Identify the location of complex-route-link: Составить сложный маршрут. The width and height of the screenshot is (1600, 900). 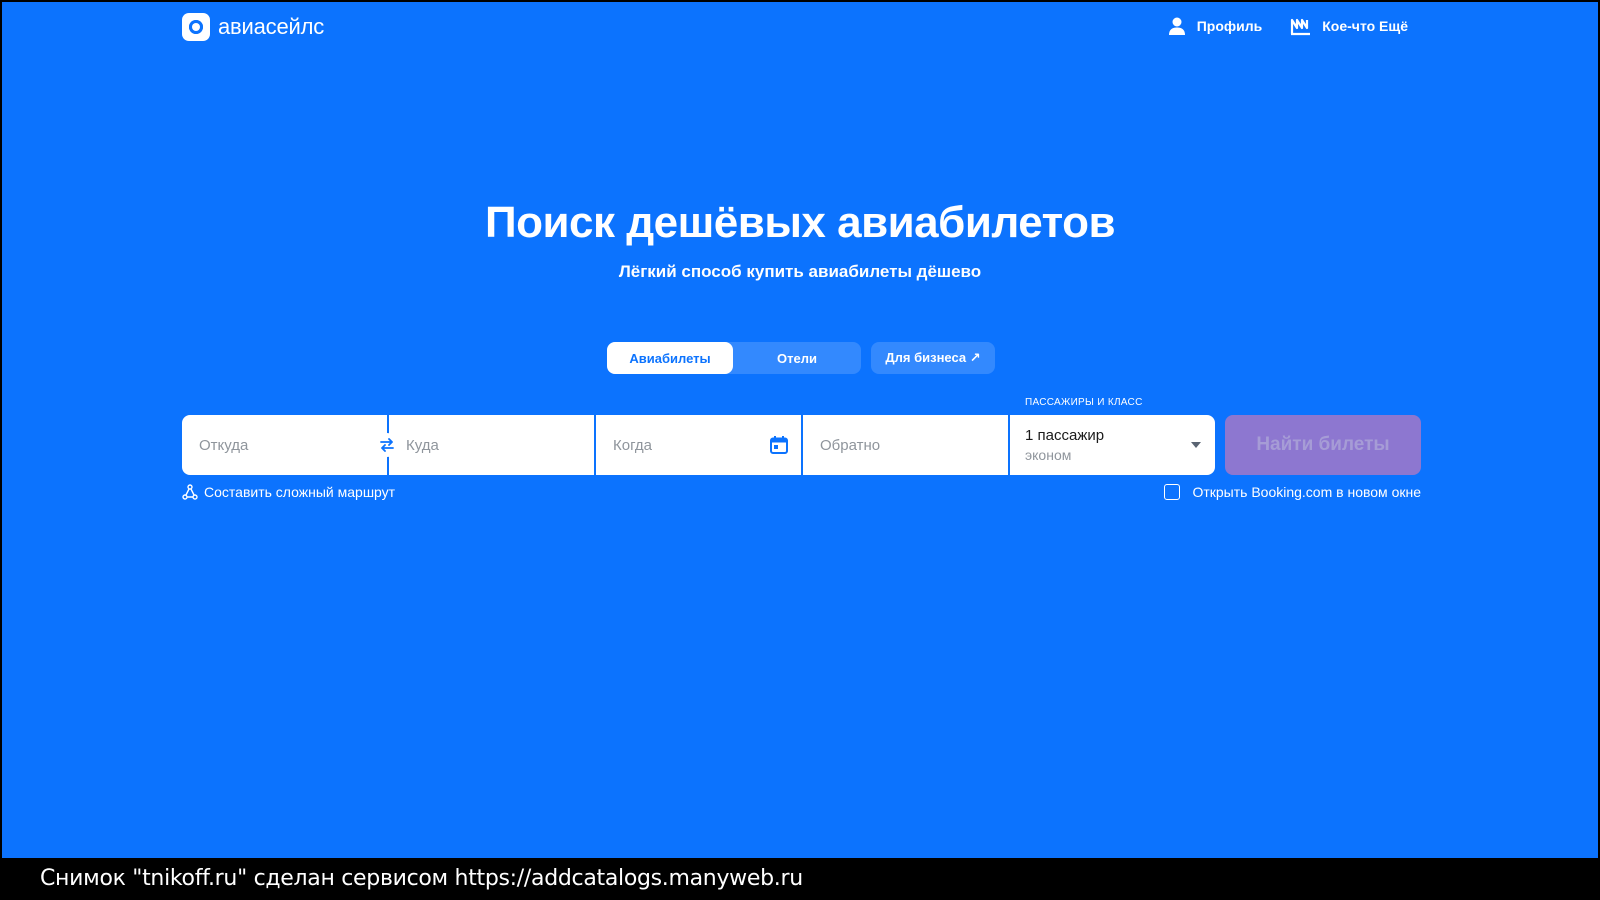
(288, 492).